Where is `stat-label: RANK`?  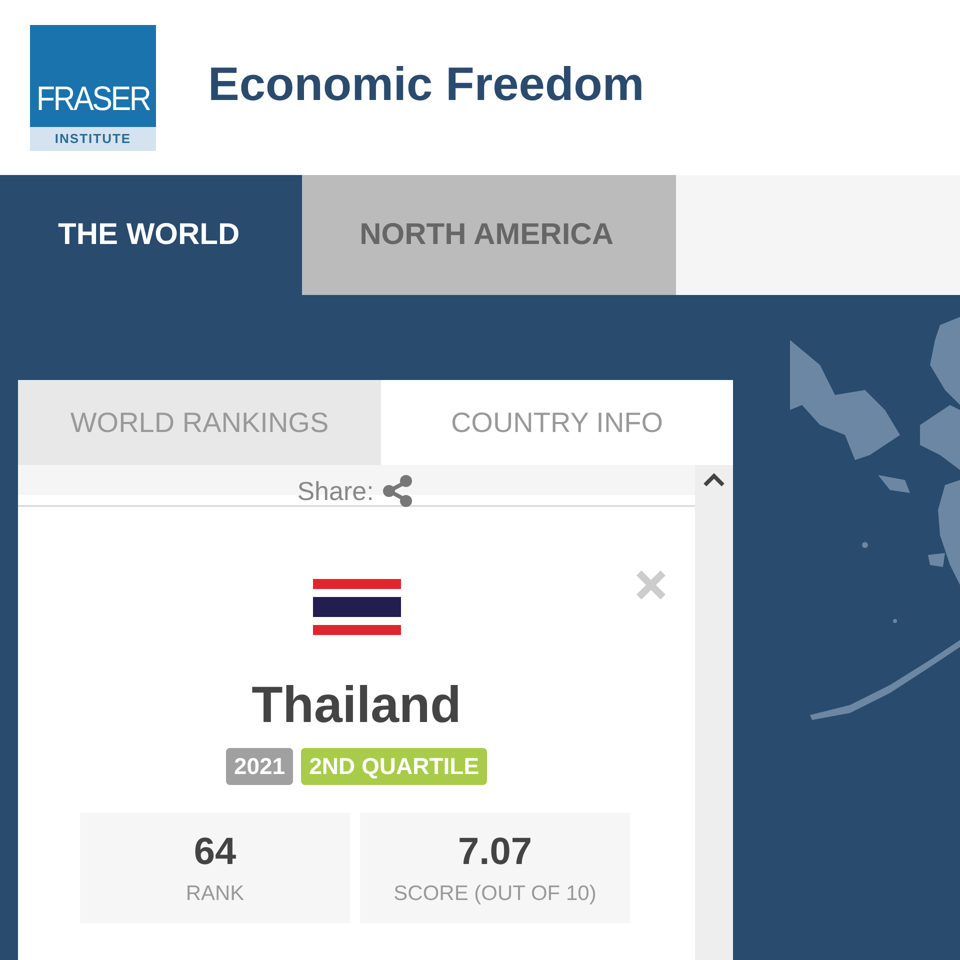
stat-label: RANK is located at coordinates (215, 894).